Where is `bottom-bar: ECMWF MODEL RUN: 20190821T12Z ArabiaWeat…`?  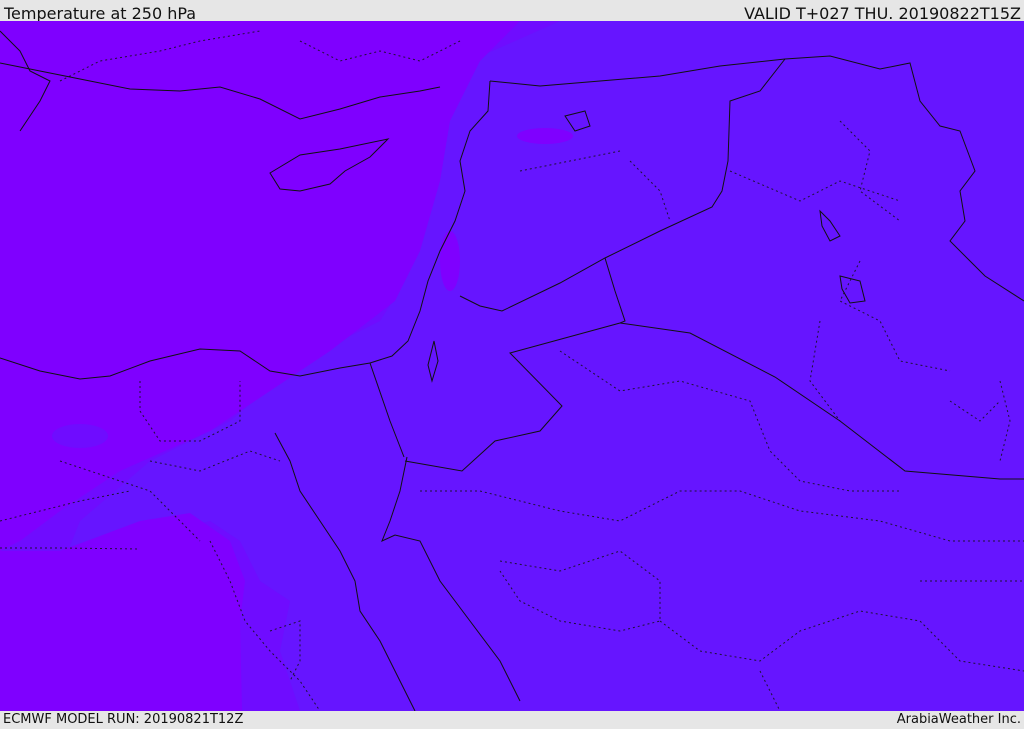
bottom-bar: ECMWF MODEL RUN: 20190821T12Z ArabiaWeat… is located at coordinates (512, 720).